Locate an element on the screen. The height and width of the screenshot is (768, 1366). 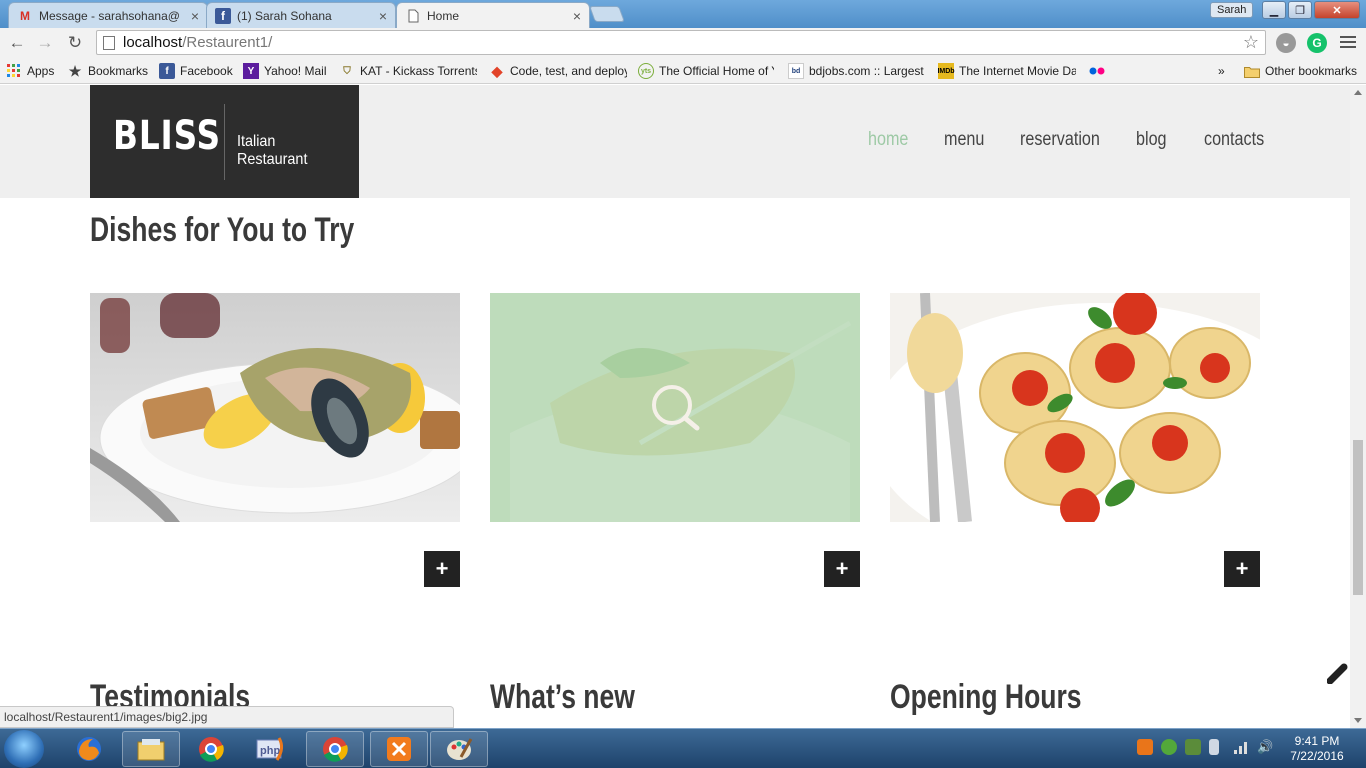
bookmark-flickr is located at coordinates (1099, 71).